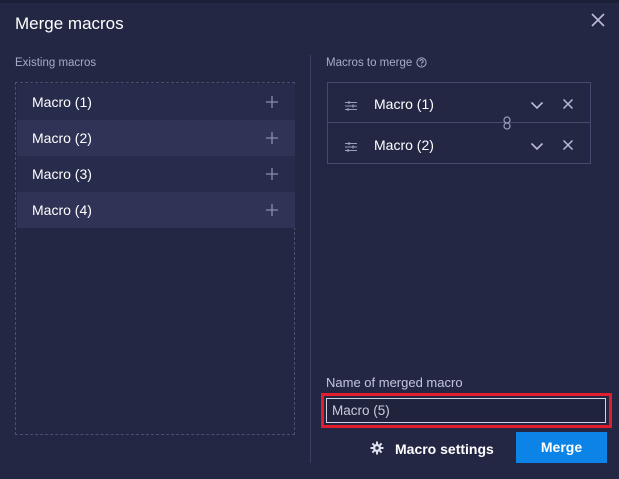 This screenshot has height=479, width=619. Describe the element at coordinates (156, 138) in the screenshot. I see `existing-macro-item: Macro (2)` at that location.